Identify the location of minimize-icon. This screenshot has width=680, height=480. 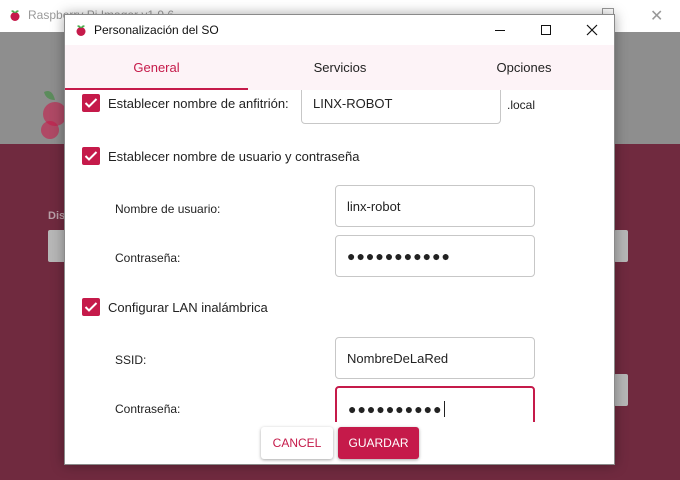
(500, 30).